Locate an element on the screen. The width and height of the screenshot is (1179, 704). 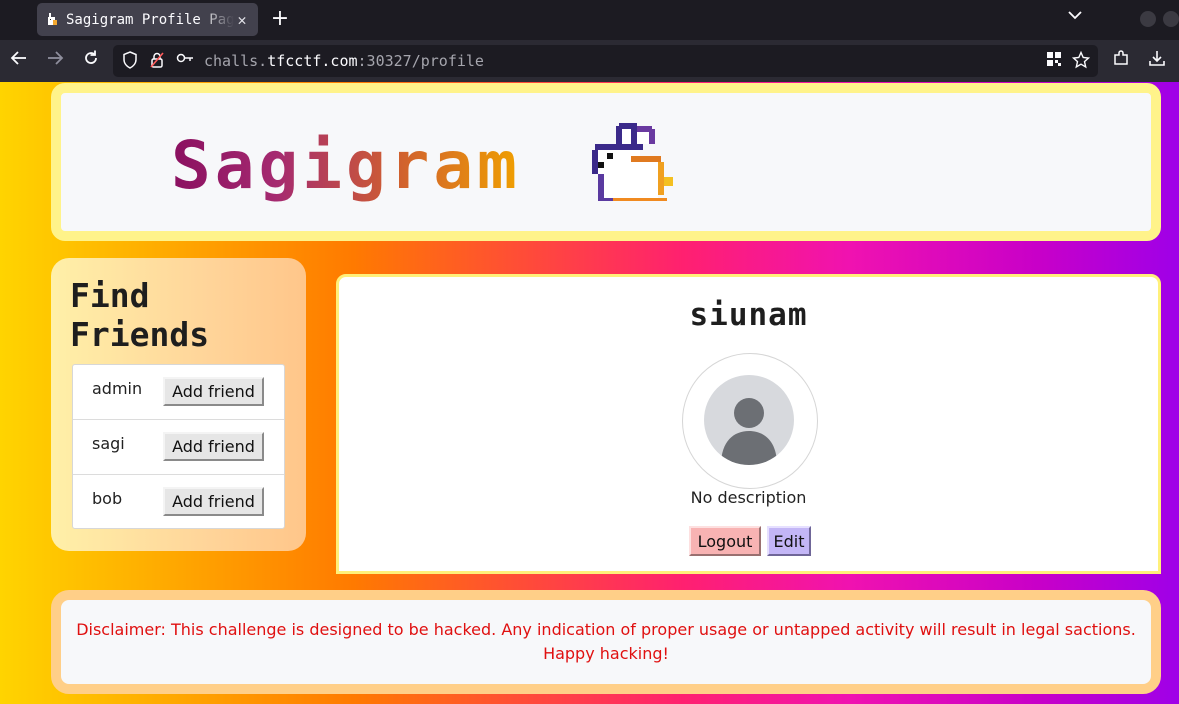
avatar is located at coordinates (750, 421).